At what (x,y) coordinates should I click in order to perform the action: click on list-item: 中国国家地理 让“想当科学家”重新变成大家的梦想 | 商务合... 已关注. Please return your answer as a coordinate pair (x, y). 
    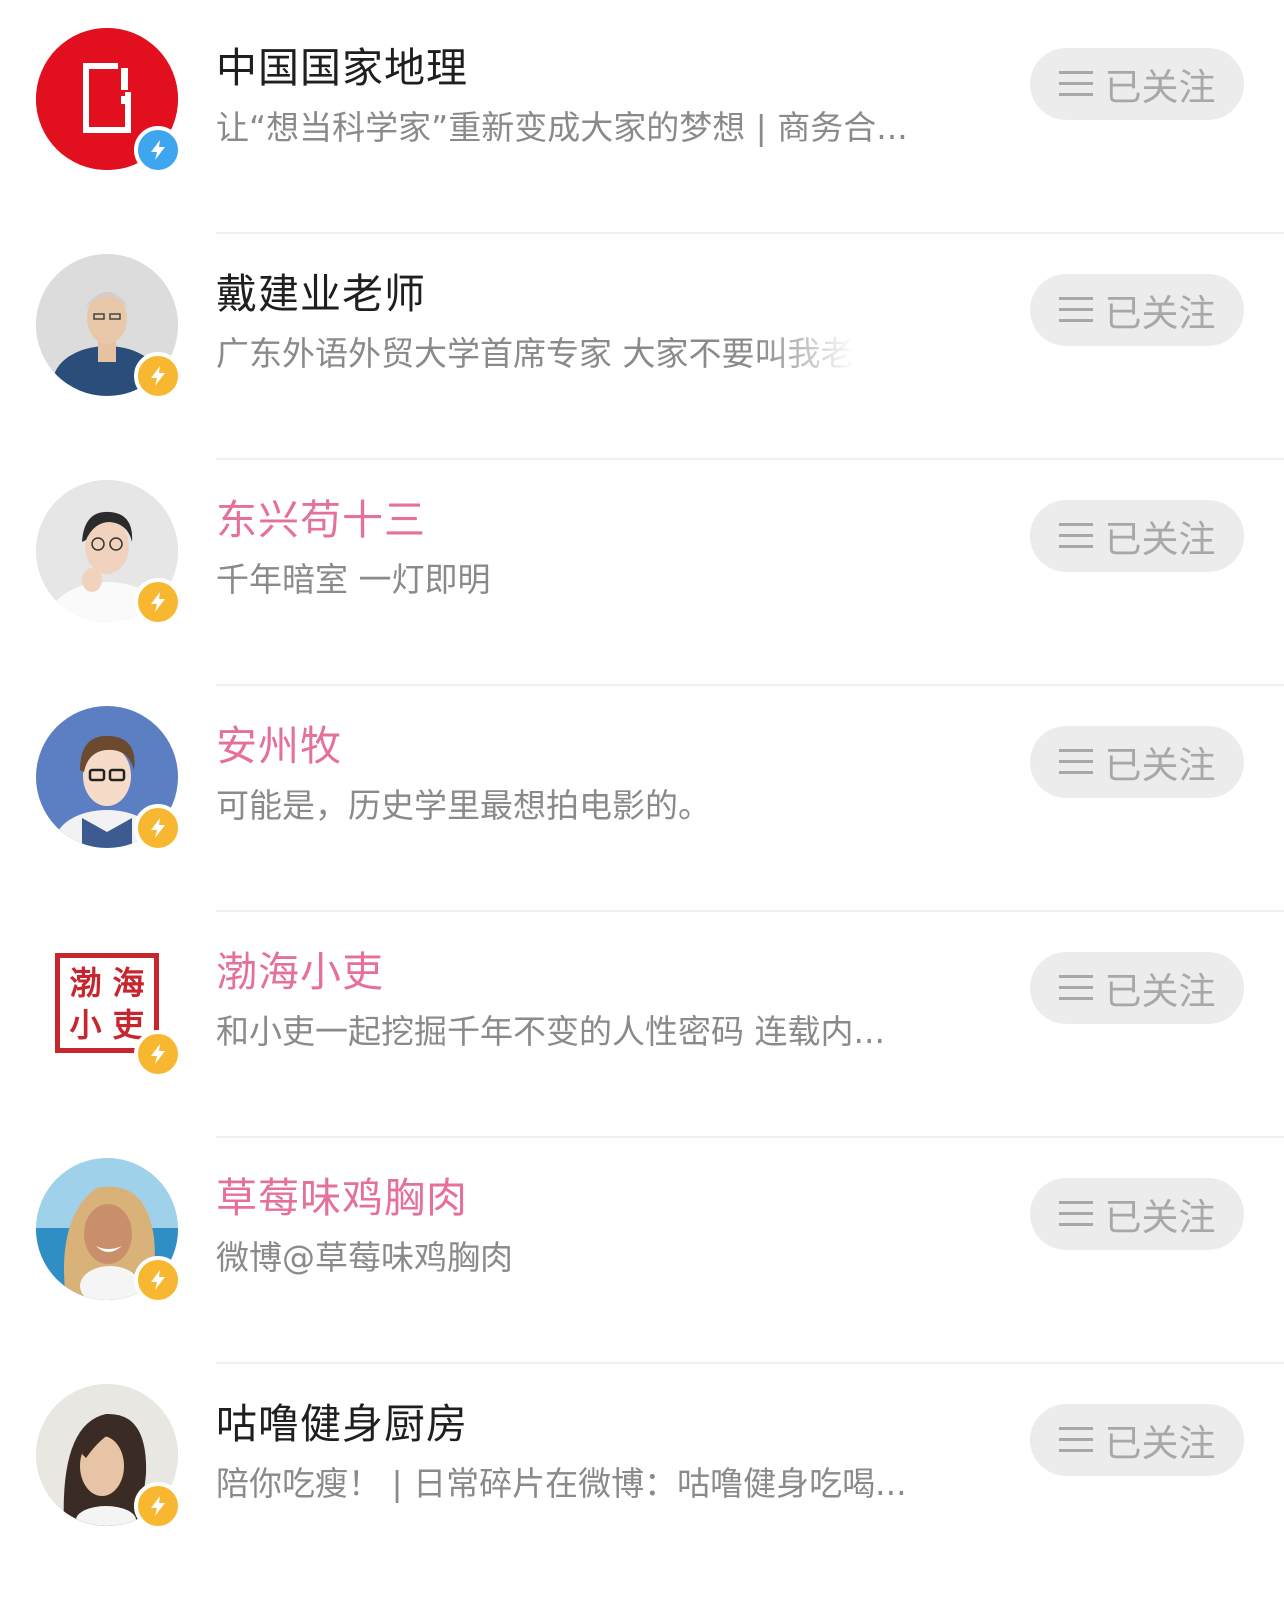
    Looking at the image, I should click on (642, 117).